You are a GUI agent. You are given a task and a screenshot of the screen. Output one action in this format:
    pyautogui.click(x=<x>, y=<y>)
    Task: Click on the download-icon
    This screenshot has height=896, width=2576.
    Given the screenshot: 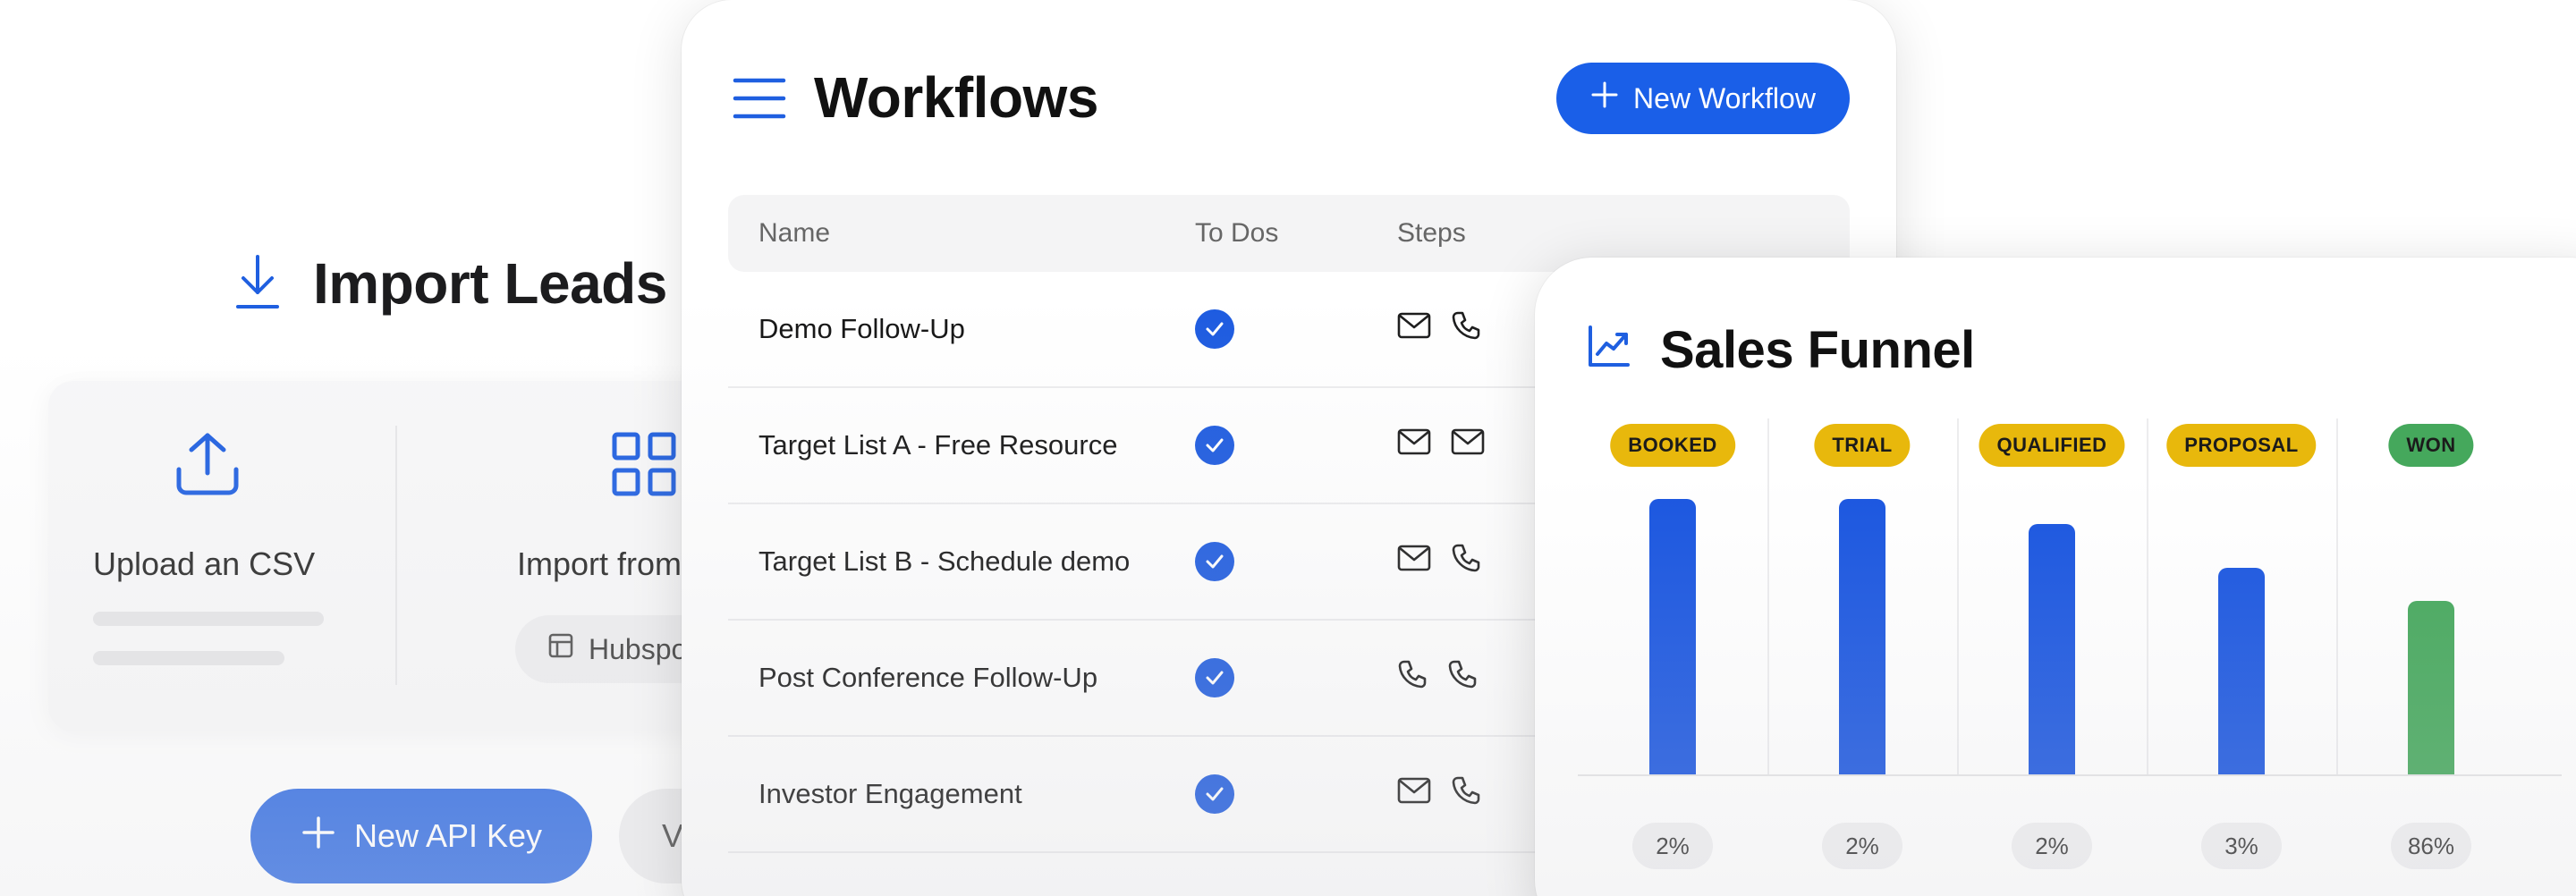 What is the action you would take?
    pyautogui.click(x=257, y=284)
    